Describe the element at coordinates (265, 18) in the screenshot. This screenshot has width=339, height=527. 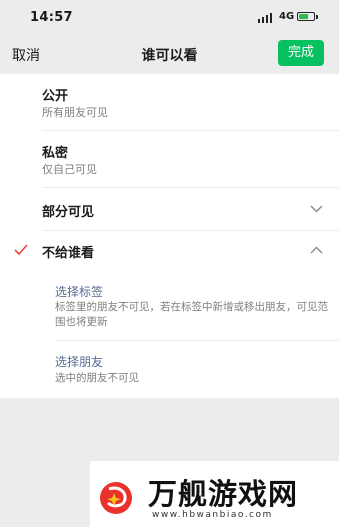
I see `signal-icon` at that location.